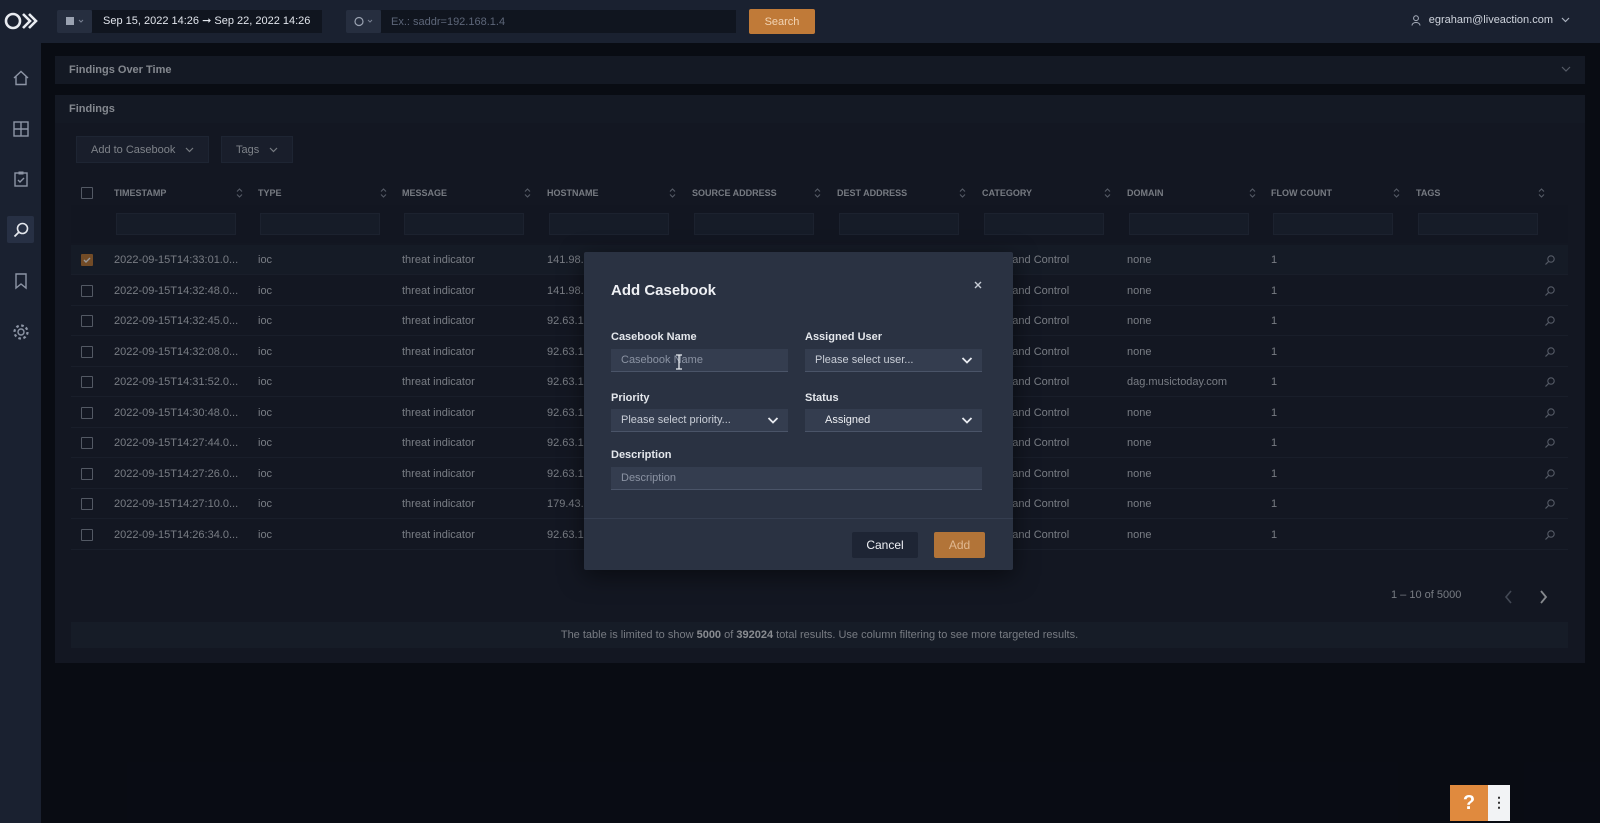 The image size is (1600, 823). Describe the element at coordinates (654, 337) in the screenshot. I see `casebook-name-label: Casebook Name` at that location.